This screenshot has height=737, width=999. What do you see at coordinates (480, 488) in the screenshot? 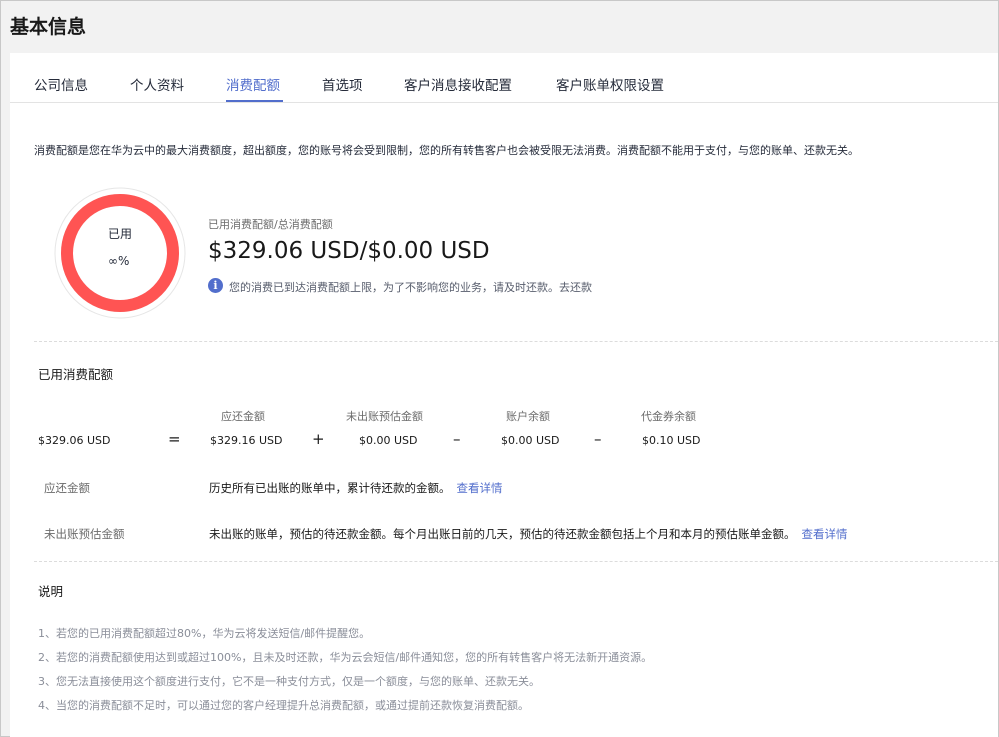
I see `view-details-link-amount-due: 查看详情` at bounding box center [480, 488].